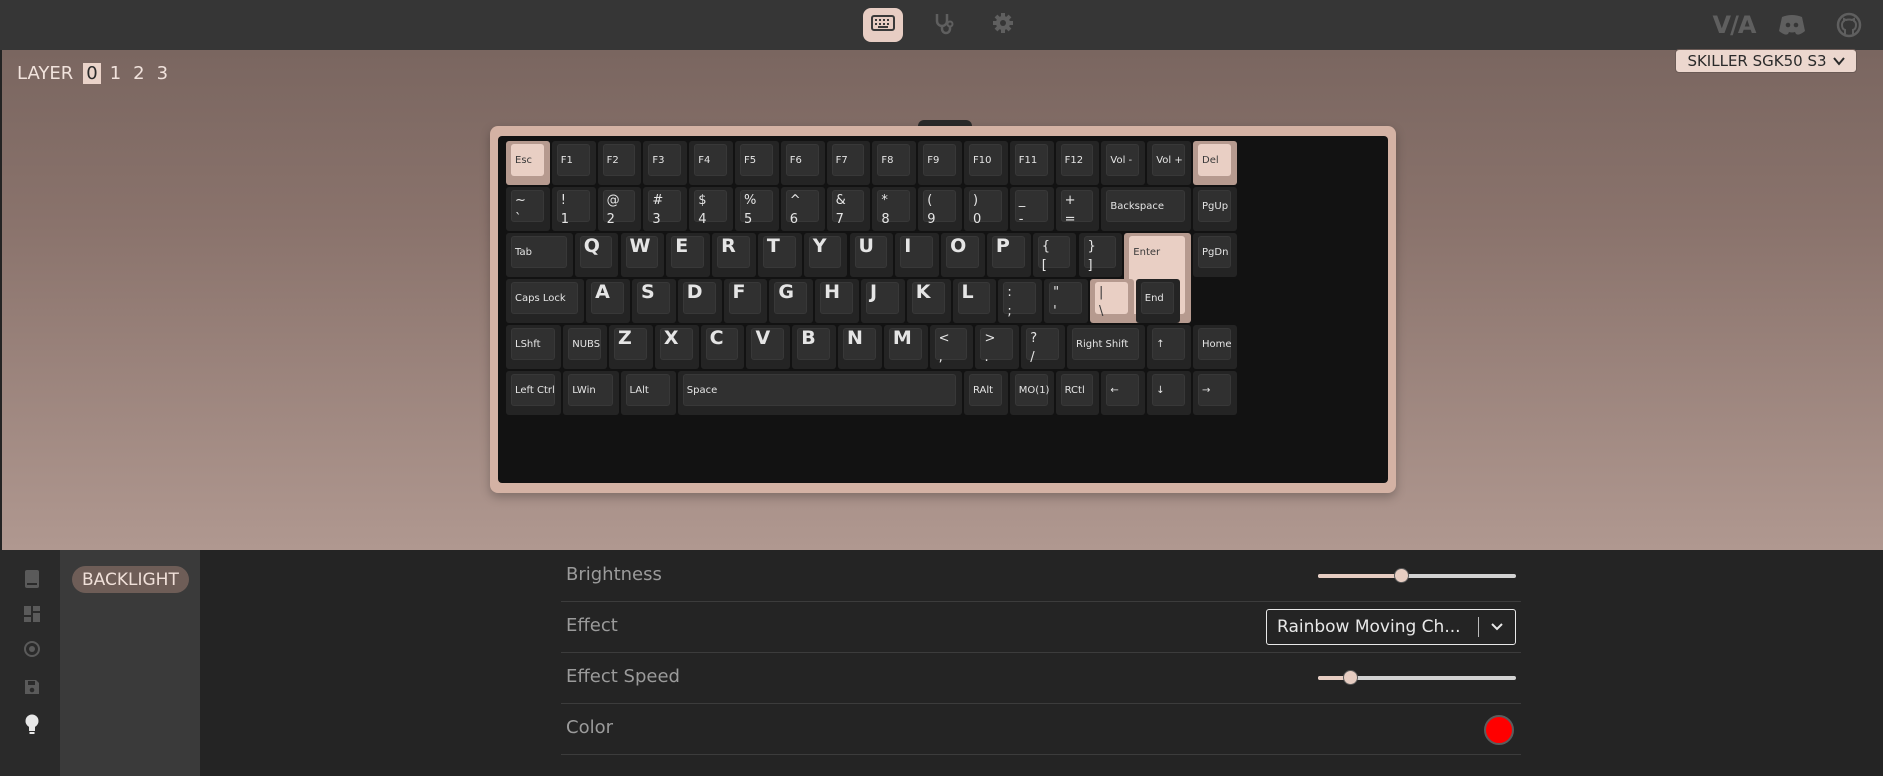  Describe the element at coordinates (688, 255) in the screenshot. I see `key-e: E` at that location.